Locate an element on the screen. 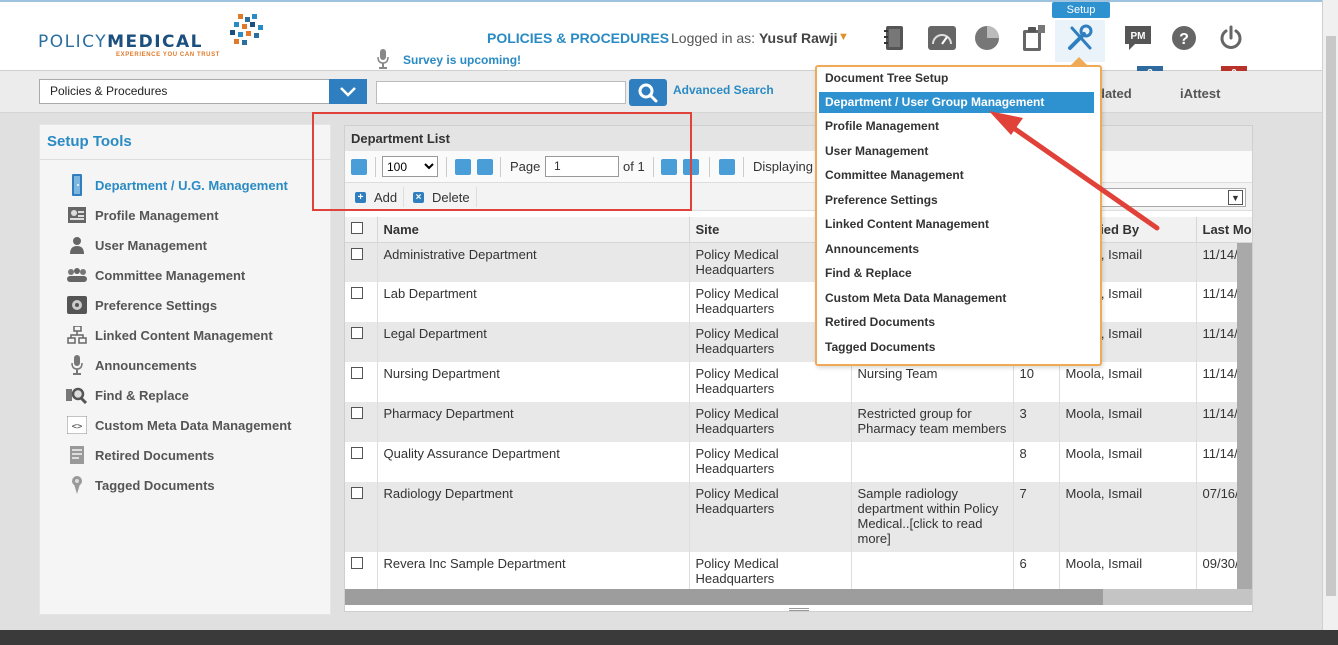 This screenshot has width=1338, height=645. sidebar-item-label: User Management is located at coordinates (151, 245).